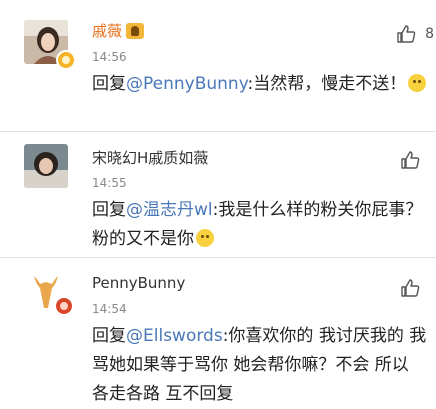  Describe the element at coordinates (260, 84) in the screenshot. I see `comment-text: 回复@PennyBunny:当然帮，慢走不送！` at that location.